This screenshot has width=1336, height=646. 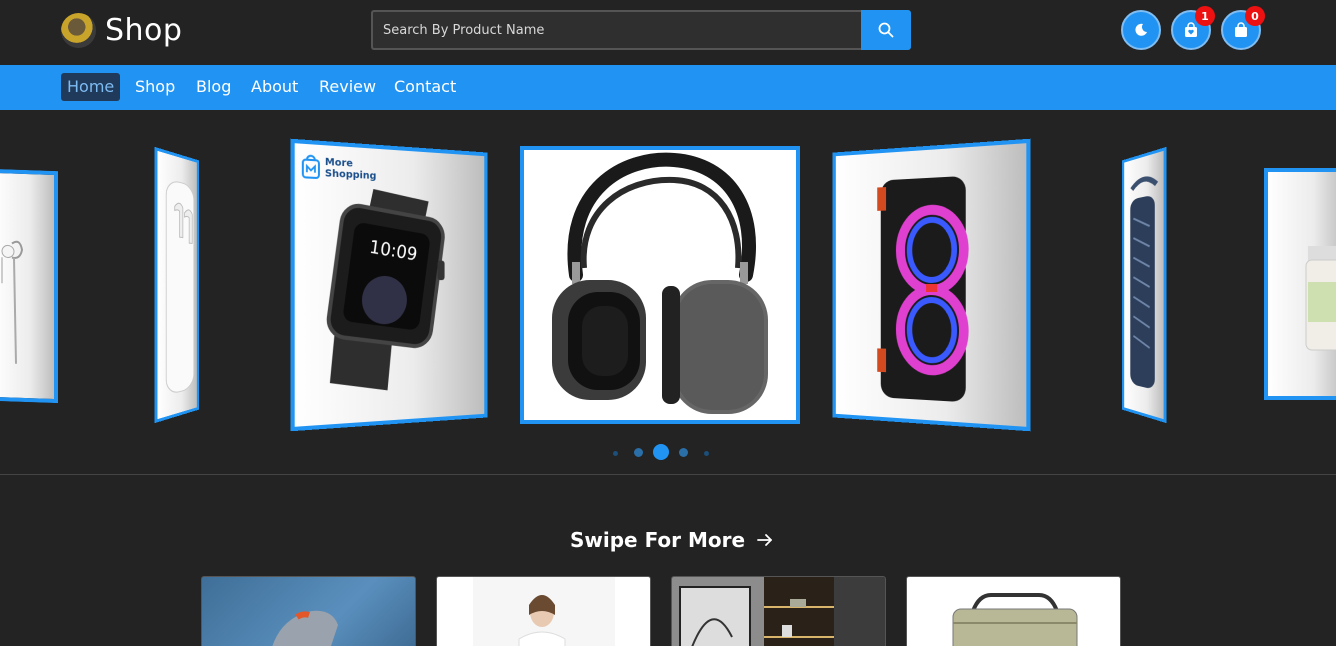 What do you see at coordinates (347, 87) in the screenshot?
I see `nav-item-review: Review` at bounding box center [347, 87].